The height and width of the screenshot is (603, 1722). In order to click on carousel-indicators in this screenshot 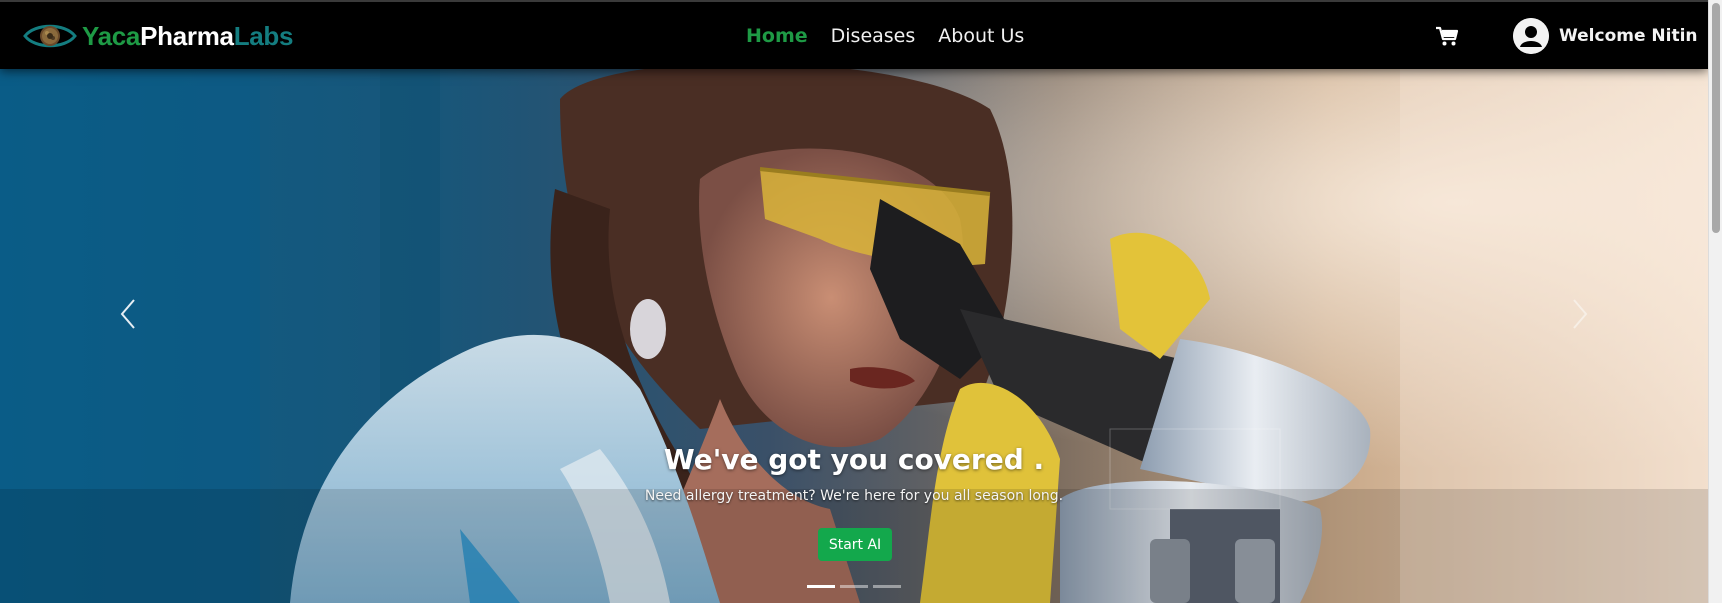, I will do `click(856, 586)`.